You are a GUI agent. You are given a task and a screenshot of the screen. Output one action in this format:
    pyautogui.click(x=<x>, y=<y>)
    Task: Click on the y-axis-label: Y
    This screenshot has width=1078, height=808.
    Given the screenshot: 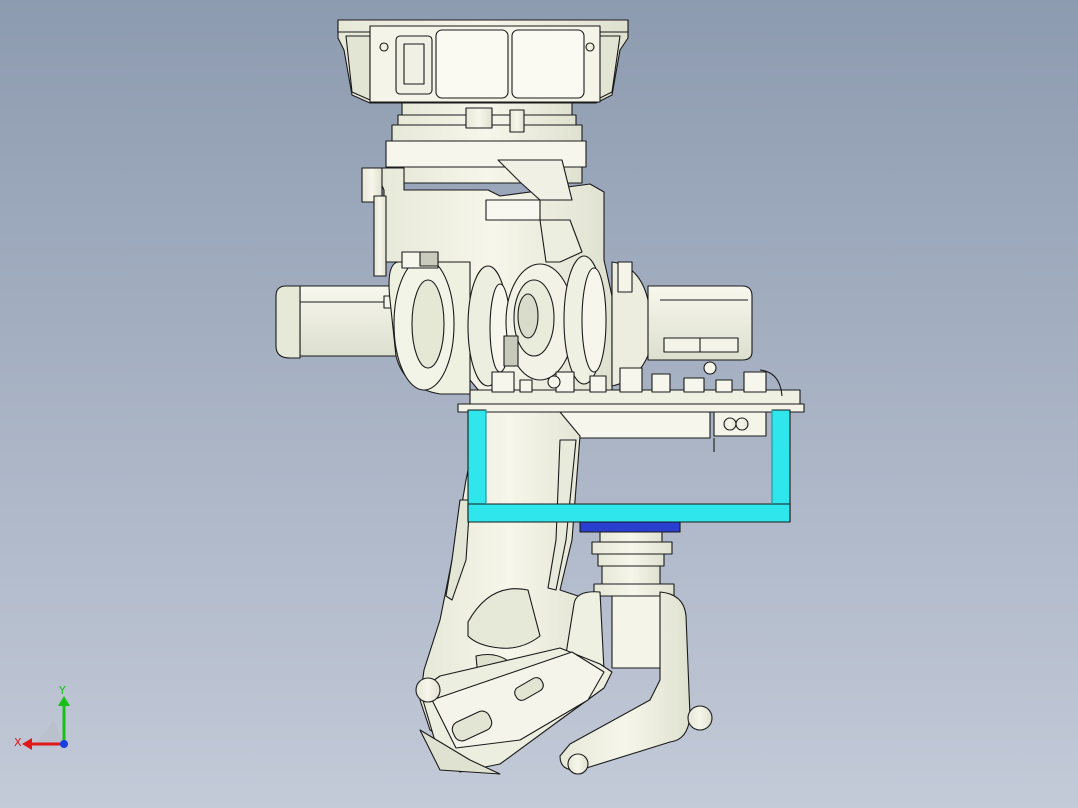 What is the action you would take?
    pyautogui.click(x=62, y=690)
    